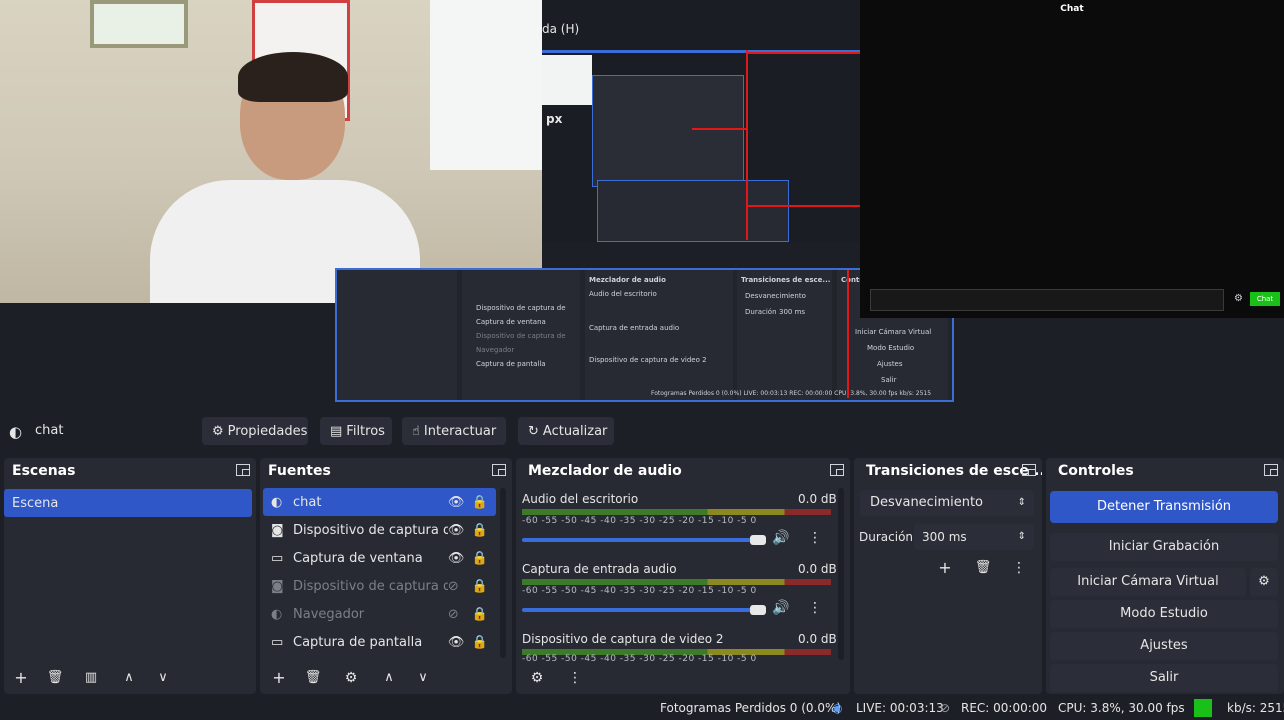  Describe the element at coordinates (356, 431) in the screenshot. I see `filters-button: ▤ Filtros` at that location.